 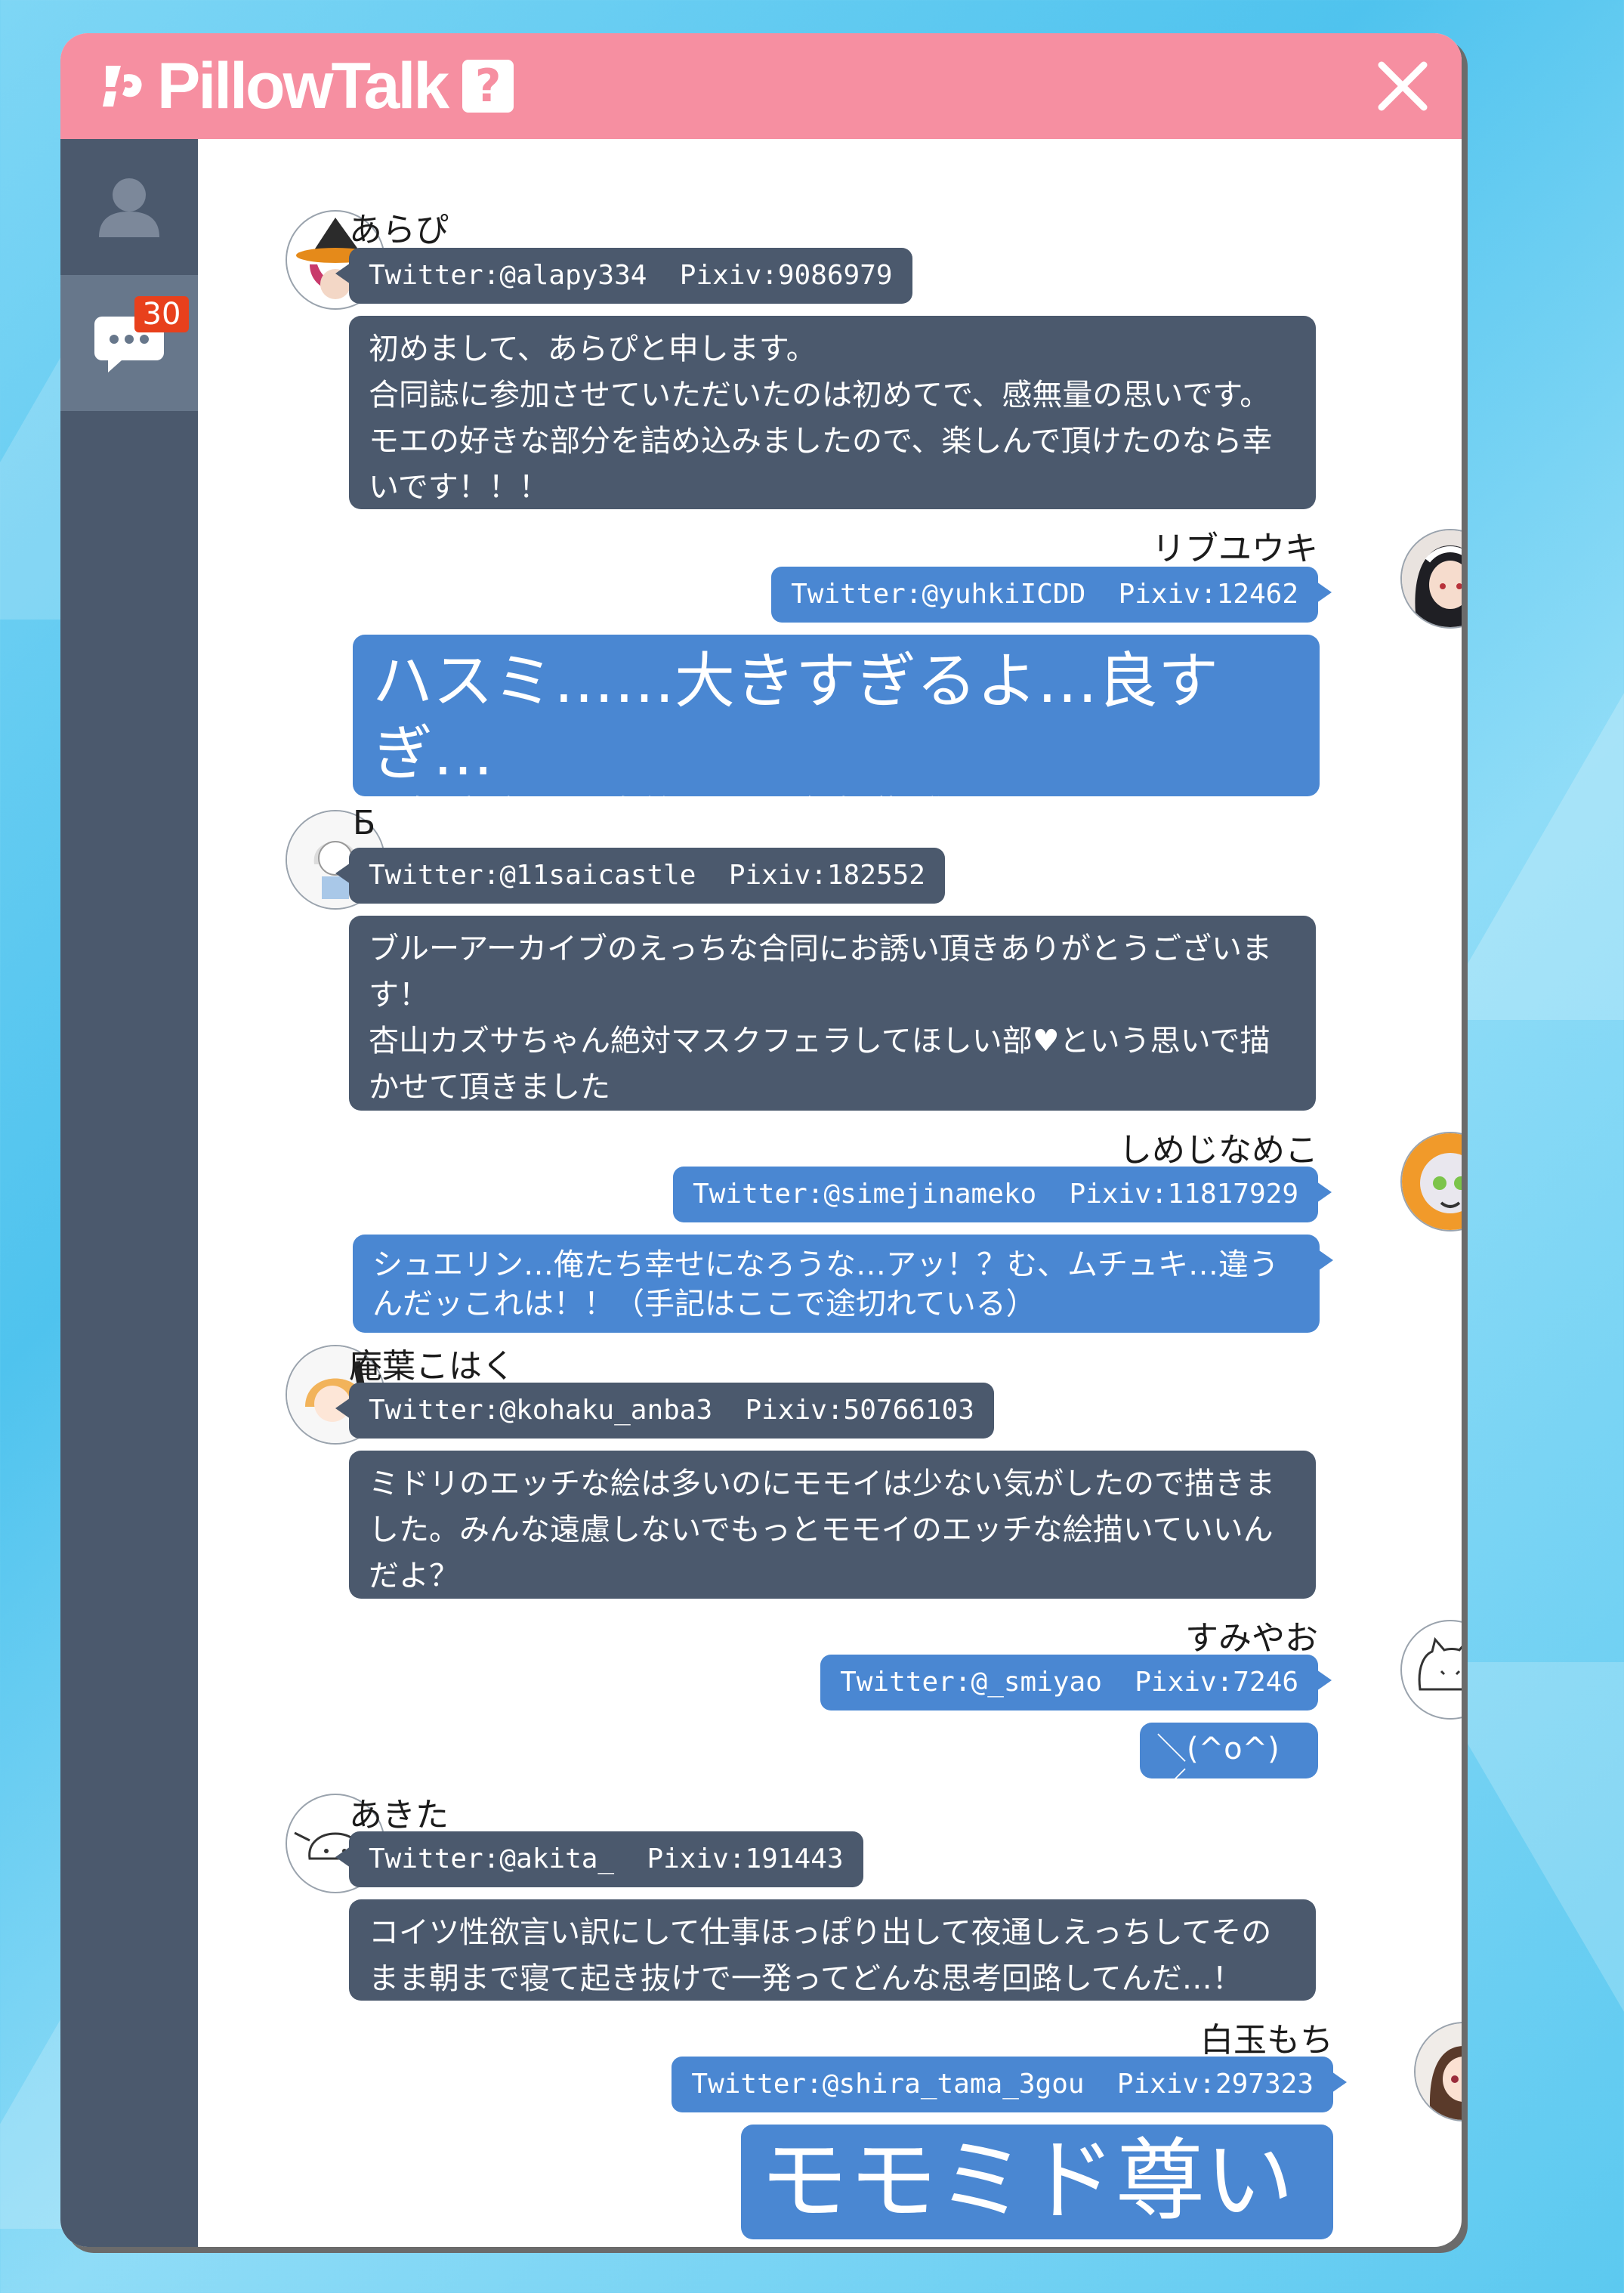 What do you see at coordinates (761, 86) in the screenshot?
I see `title-bar: PillowTalk ?` at bounding box center [761, 86].